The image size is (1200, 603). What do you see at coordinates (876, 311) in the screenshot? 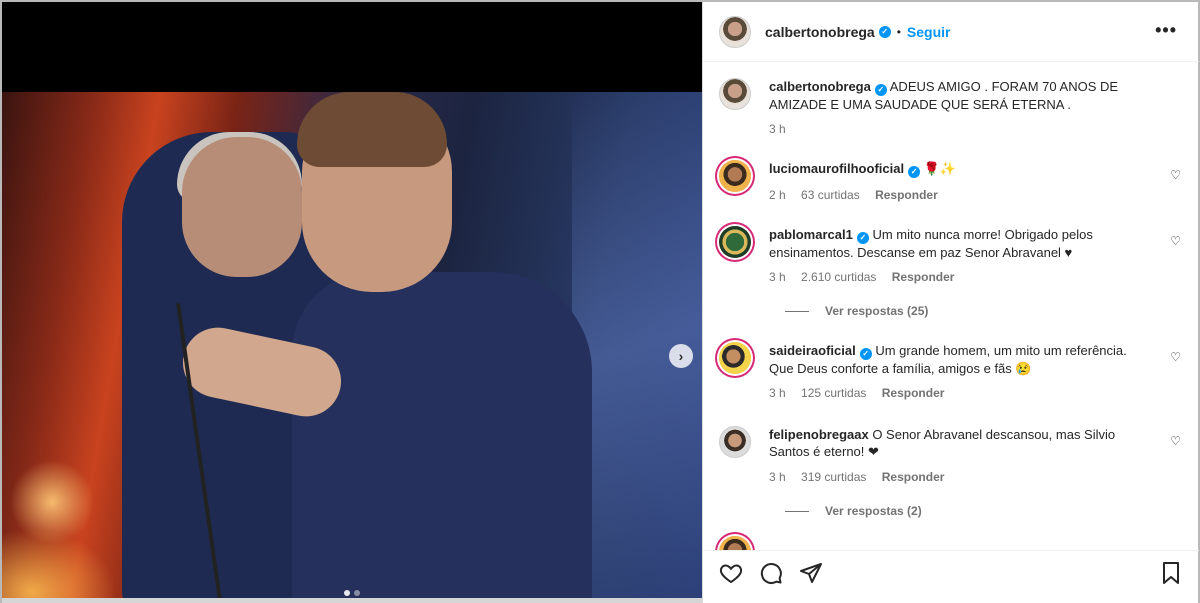
I see `view-replies-label: Ver respostas (25)` at bounding box center [876, 311].